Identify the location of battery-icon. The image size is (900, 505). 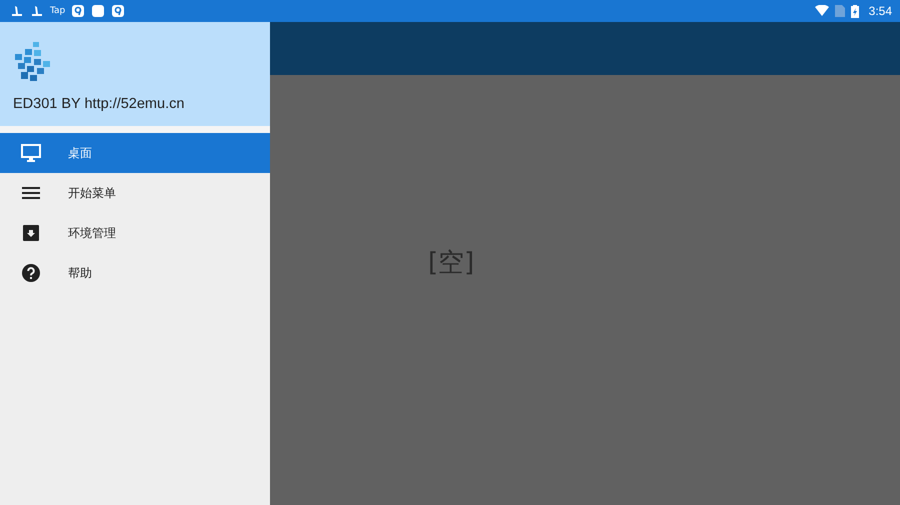
(854, 11).